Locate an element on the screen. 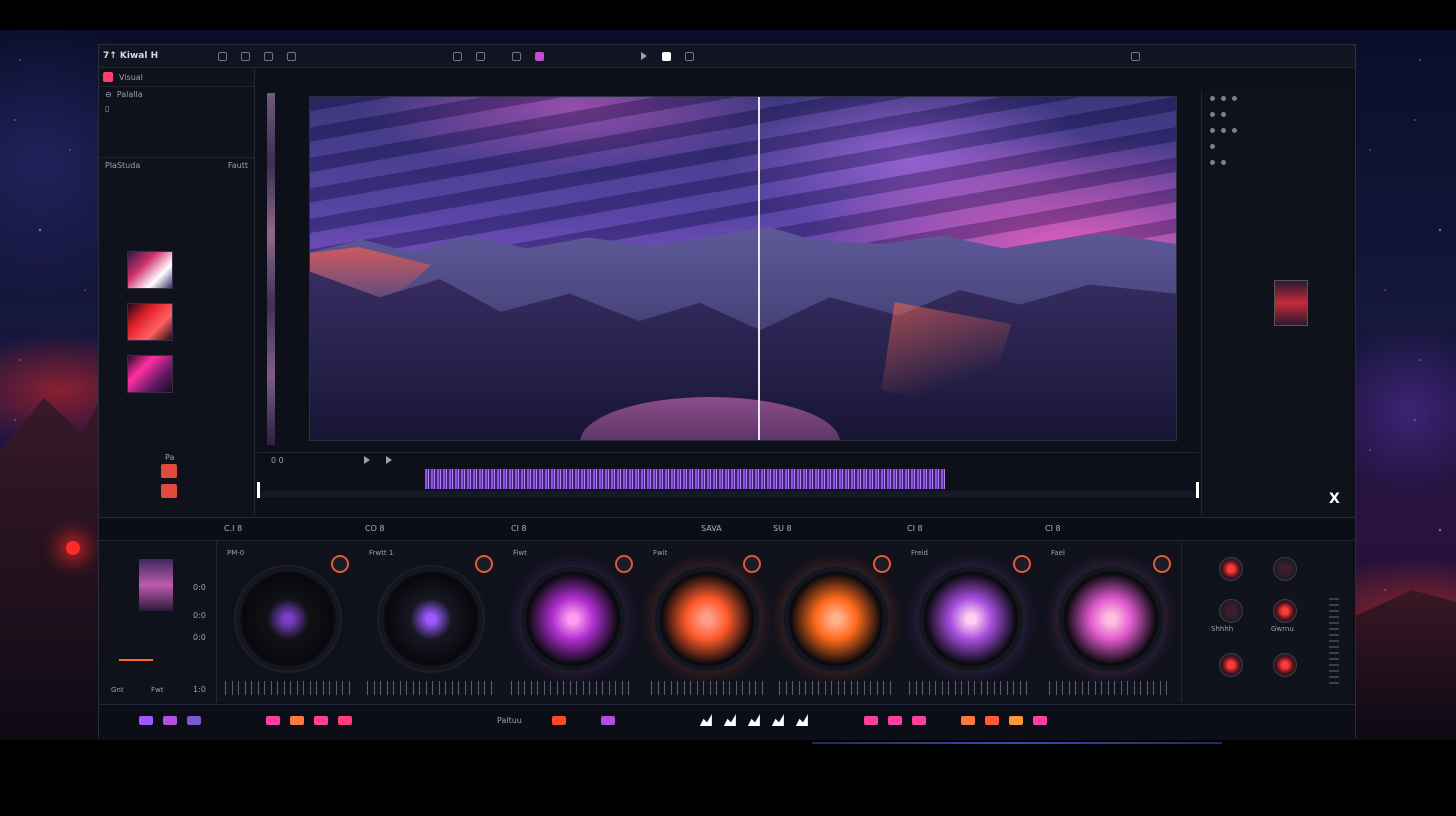 The image size is (1456, 816). audio-waveform is located at coordinates (685, 479).